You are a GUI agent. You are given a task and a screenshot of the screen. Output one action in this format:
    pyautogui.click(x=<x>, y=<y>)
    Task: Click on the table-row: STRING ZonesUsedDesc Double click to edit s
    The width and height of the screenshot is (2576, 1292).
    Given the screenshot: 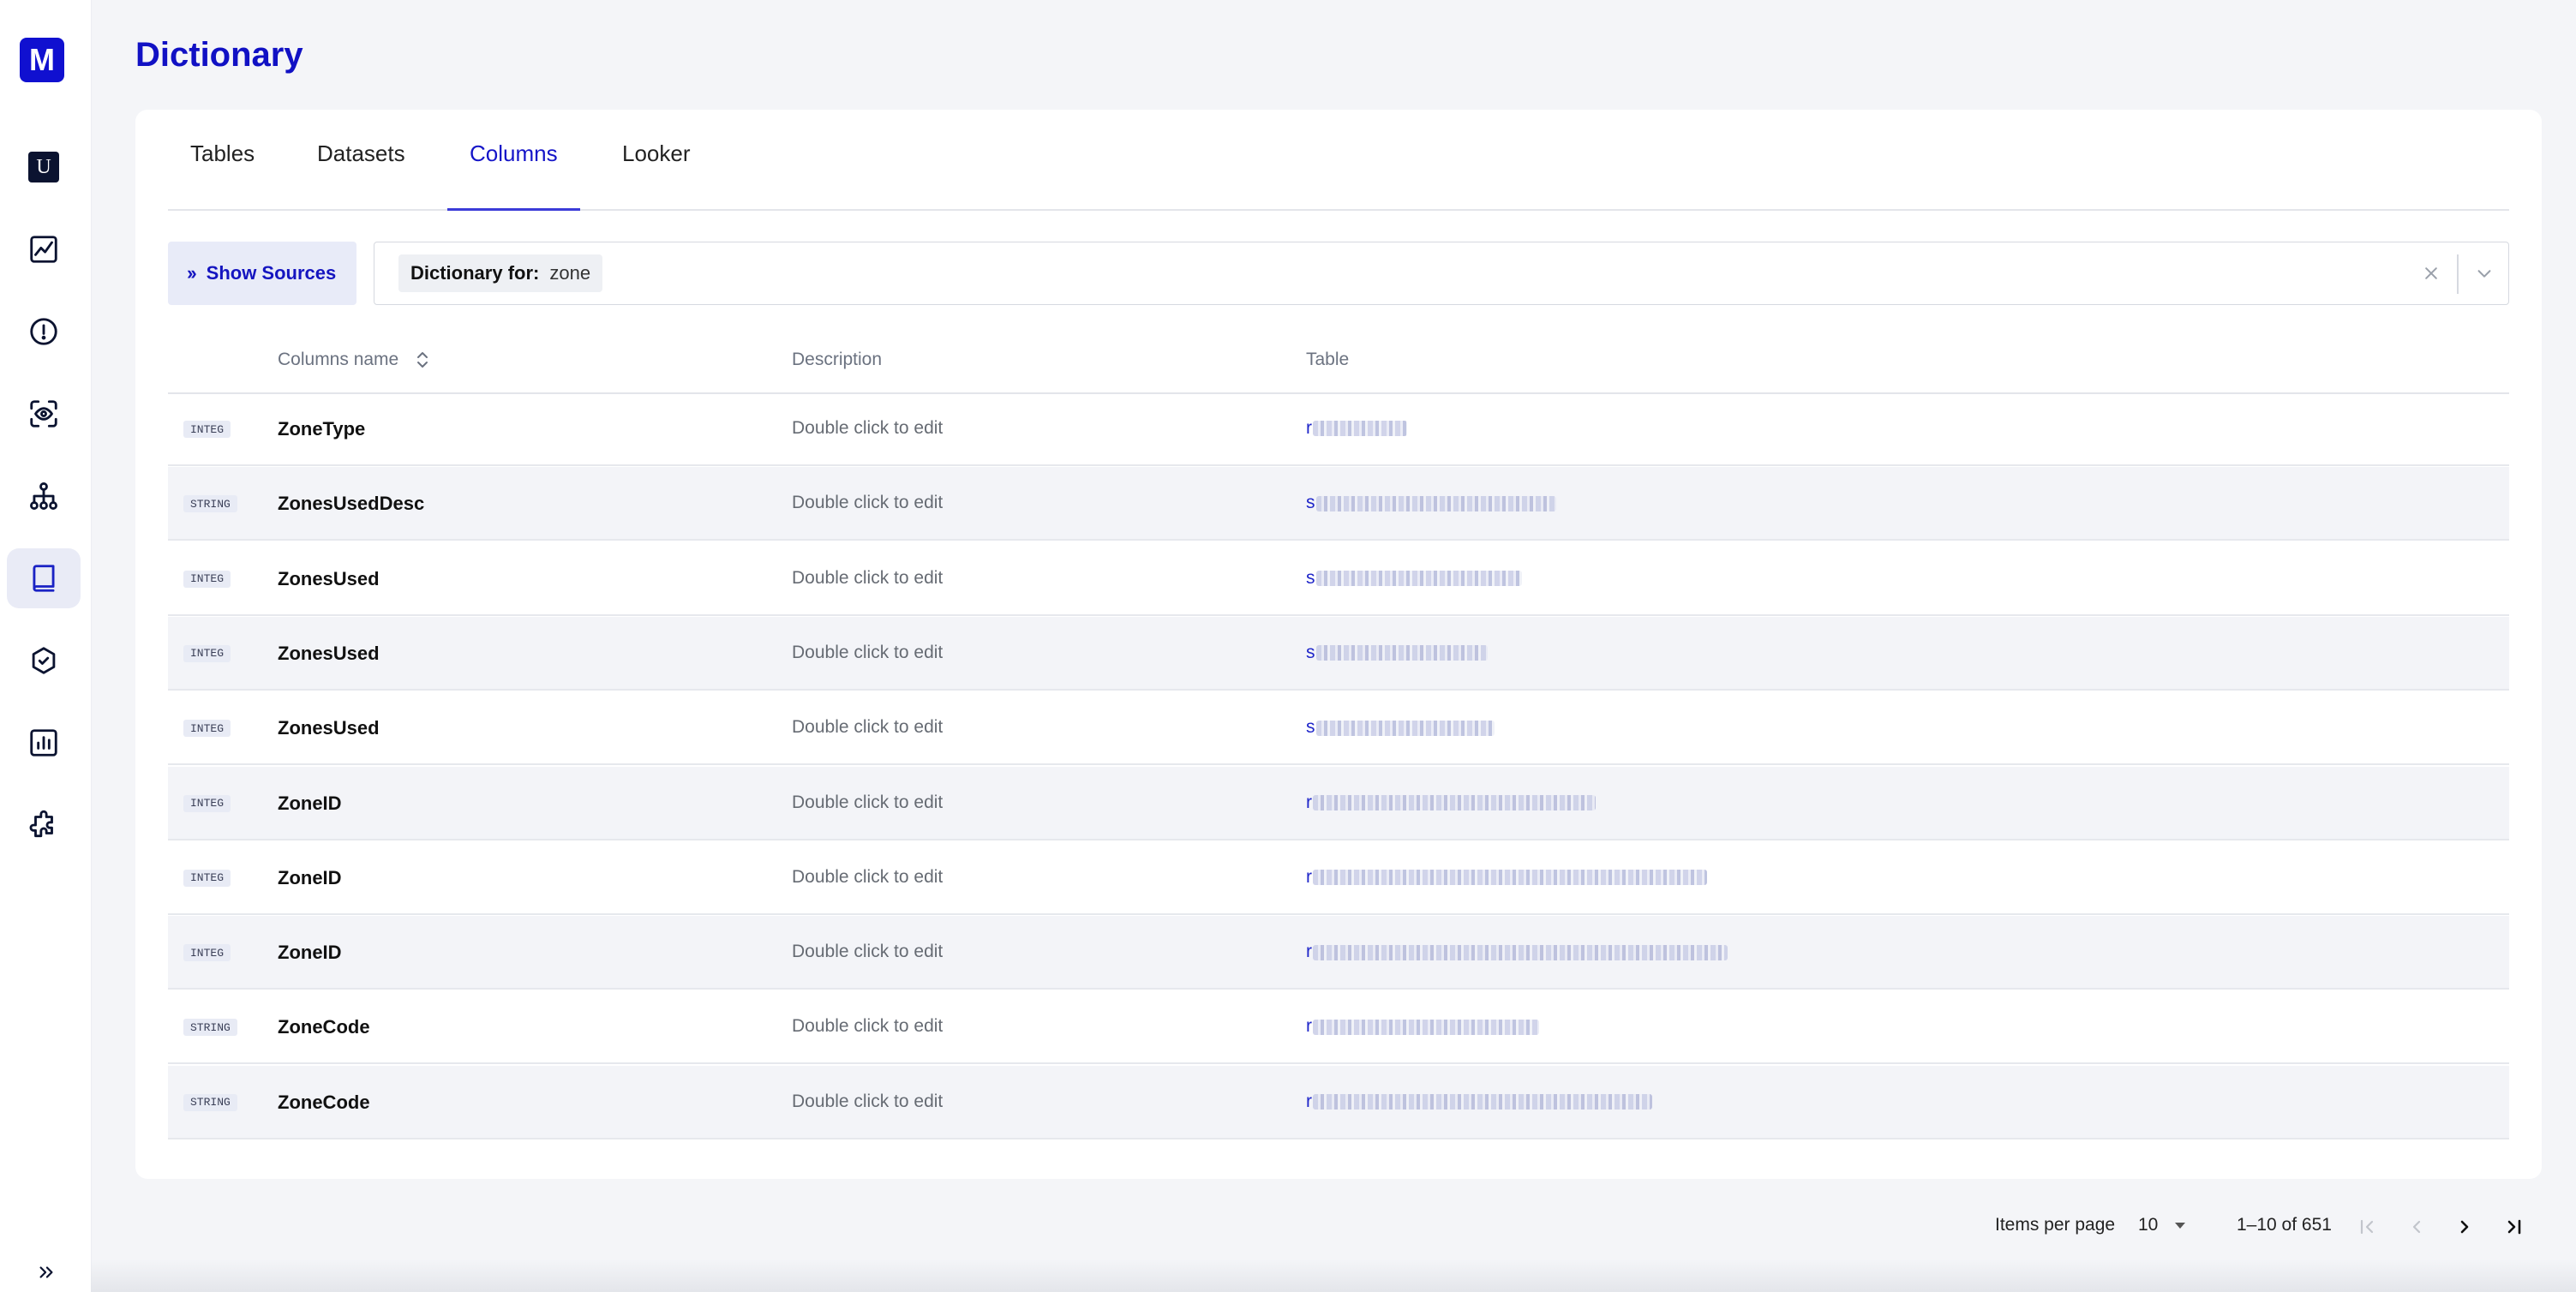 What is the action you would take?
    pyautogui.click(x=1338, y=504)
    